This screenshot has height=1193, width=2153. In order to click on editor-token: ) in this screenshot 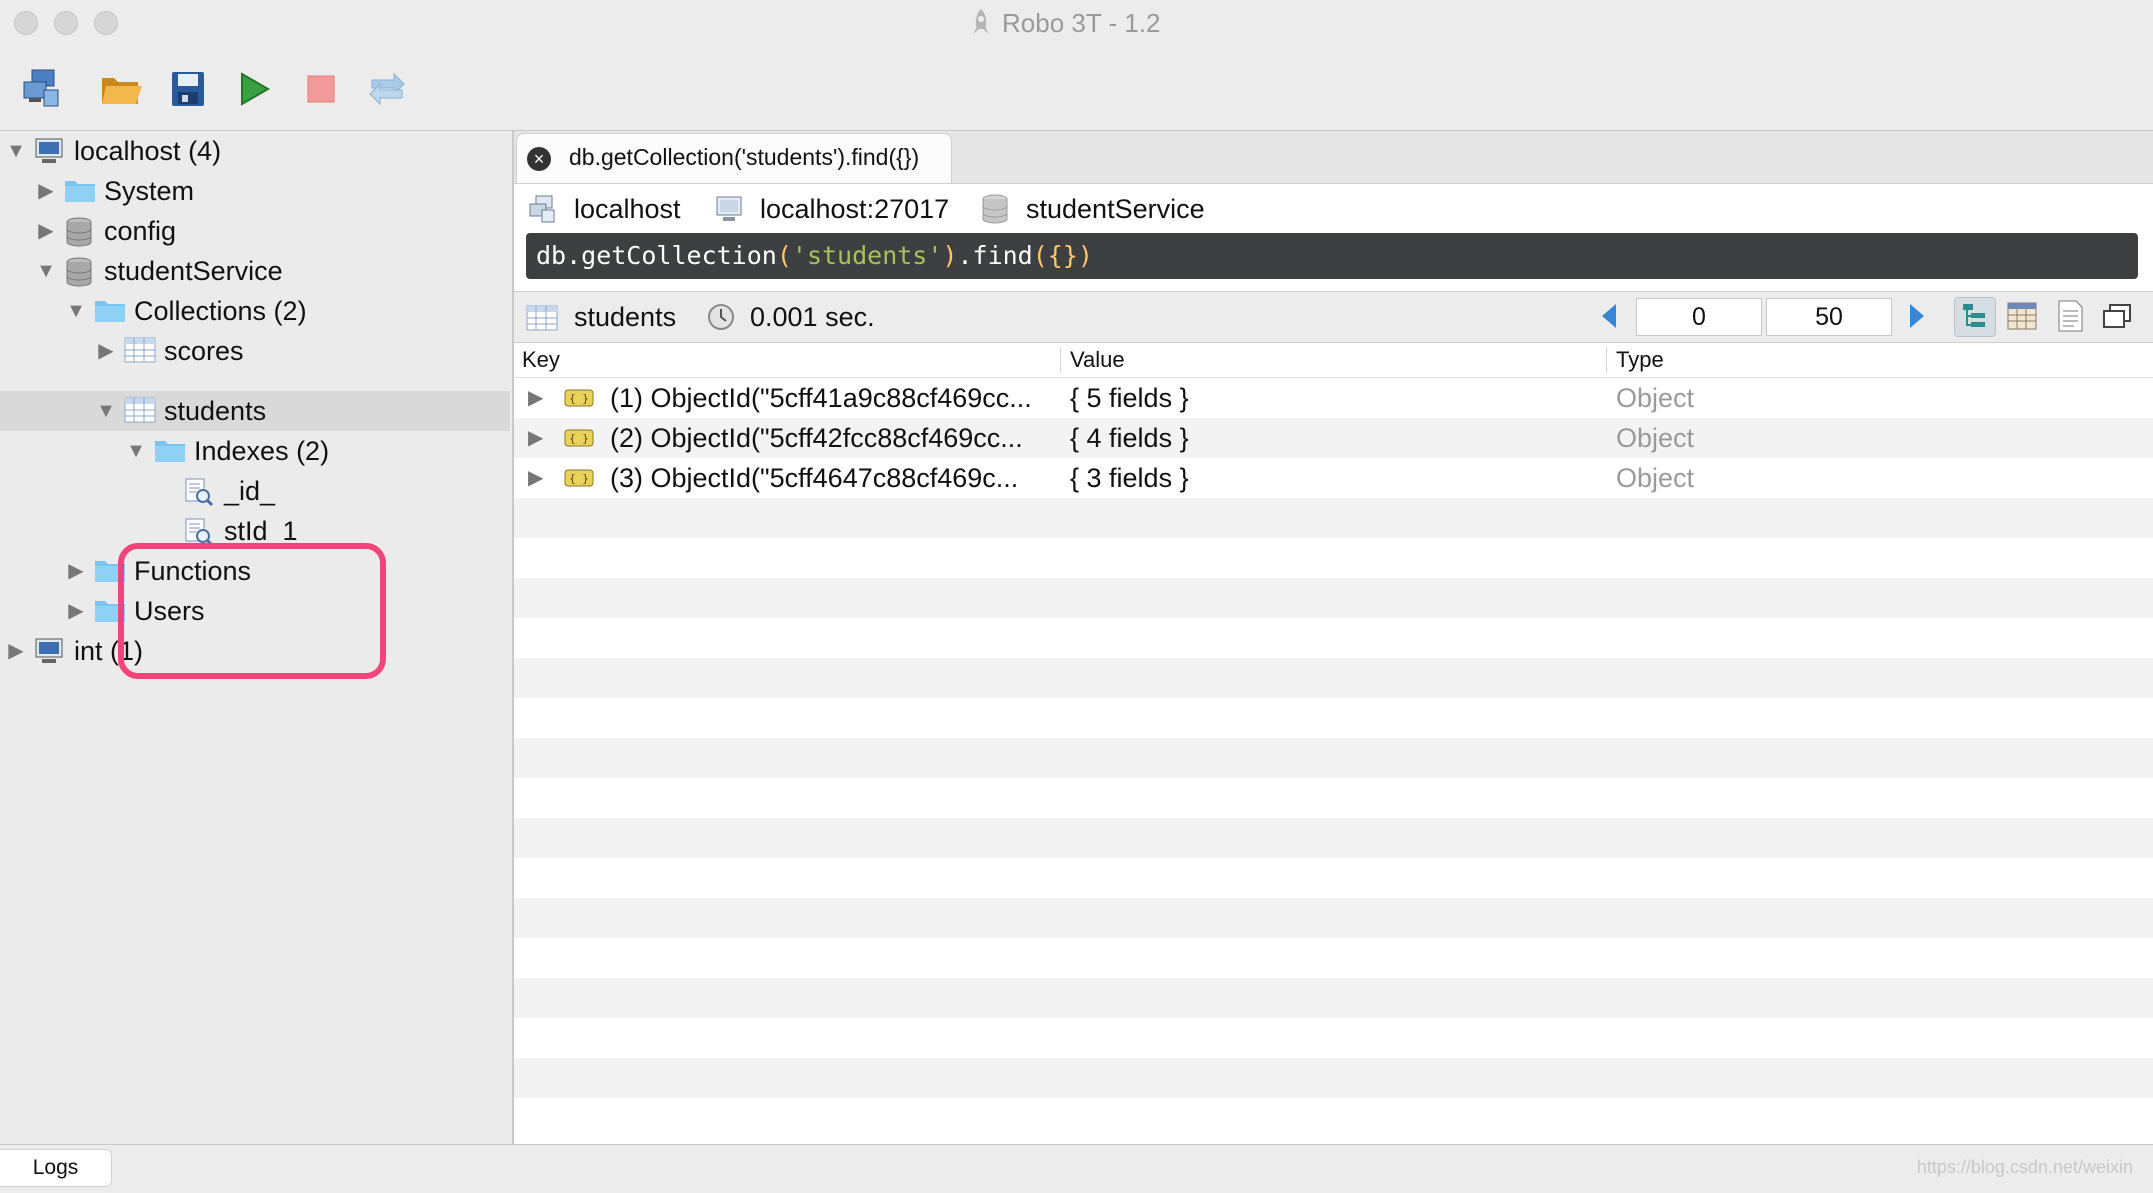, I will do `click(950, 255)`.